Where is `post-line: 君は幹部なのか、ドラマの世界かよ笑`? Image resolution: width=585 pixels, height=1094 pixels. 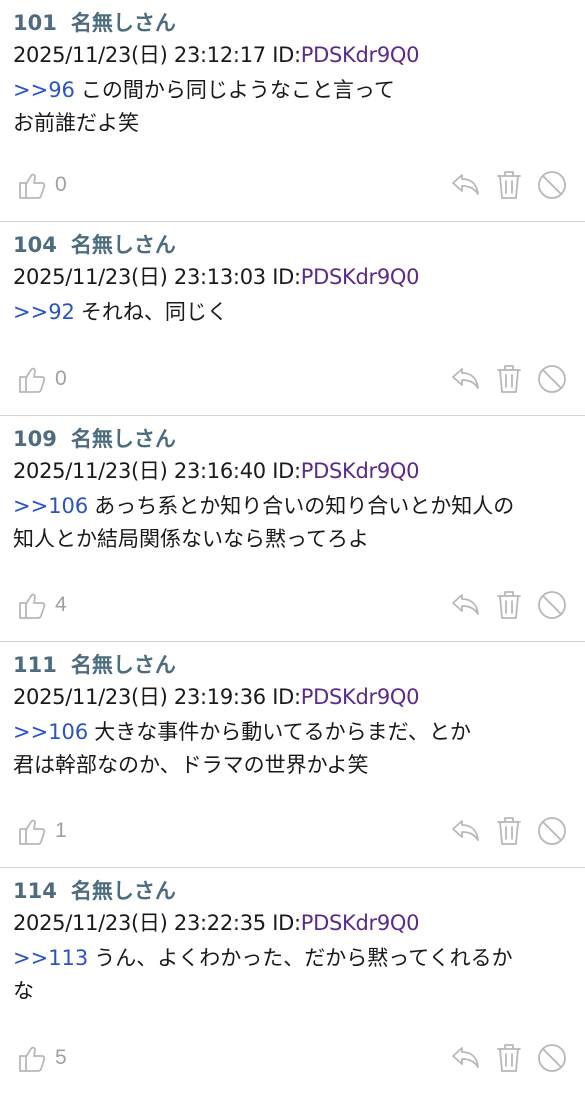 post-line: 君は幹部なのか、ドラマの世界かよ笑 is located at coordinates (191, 765).